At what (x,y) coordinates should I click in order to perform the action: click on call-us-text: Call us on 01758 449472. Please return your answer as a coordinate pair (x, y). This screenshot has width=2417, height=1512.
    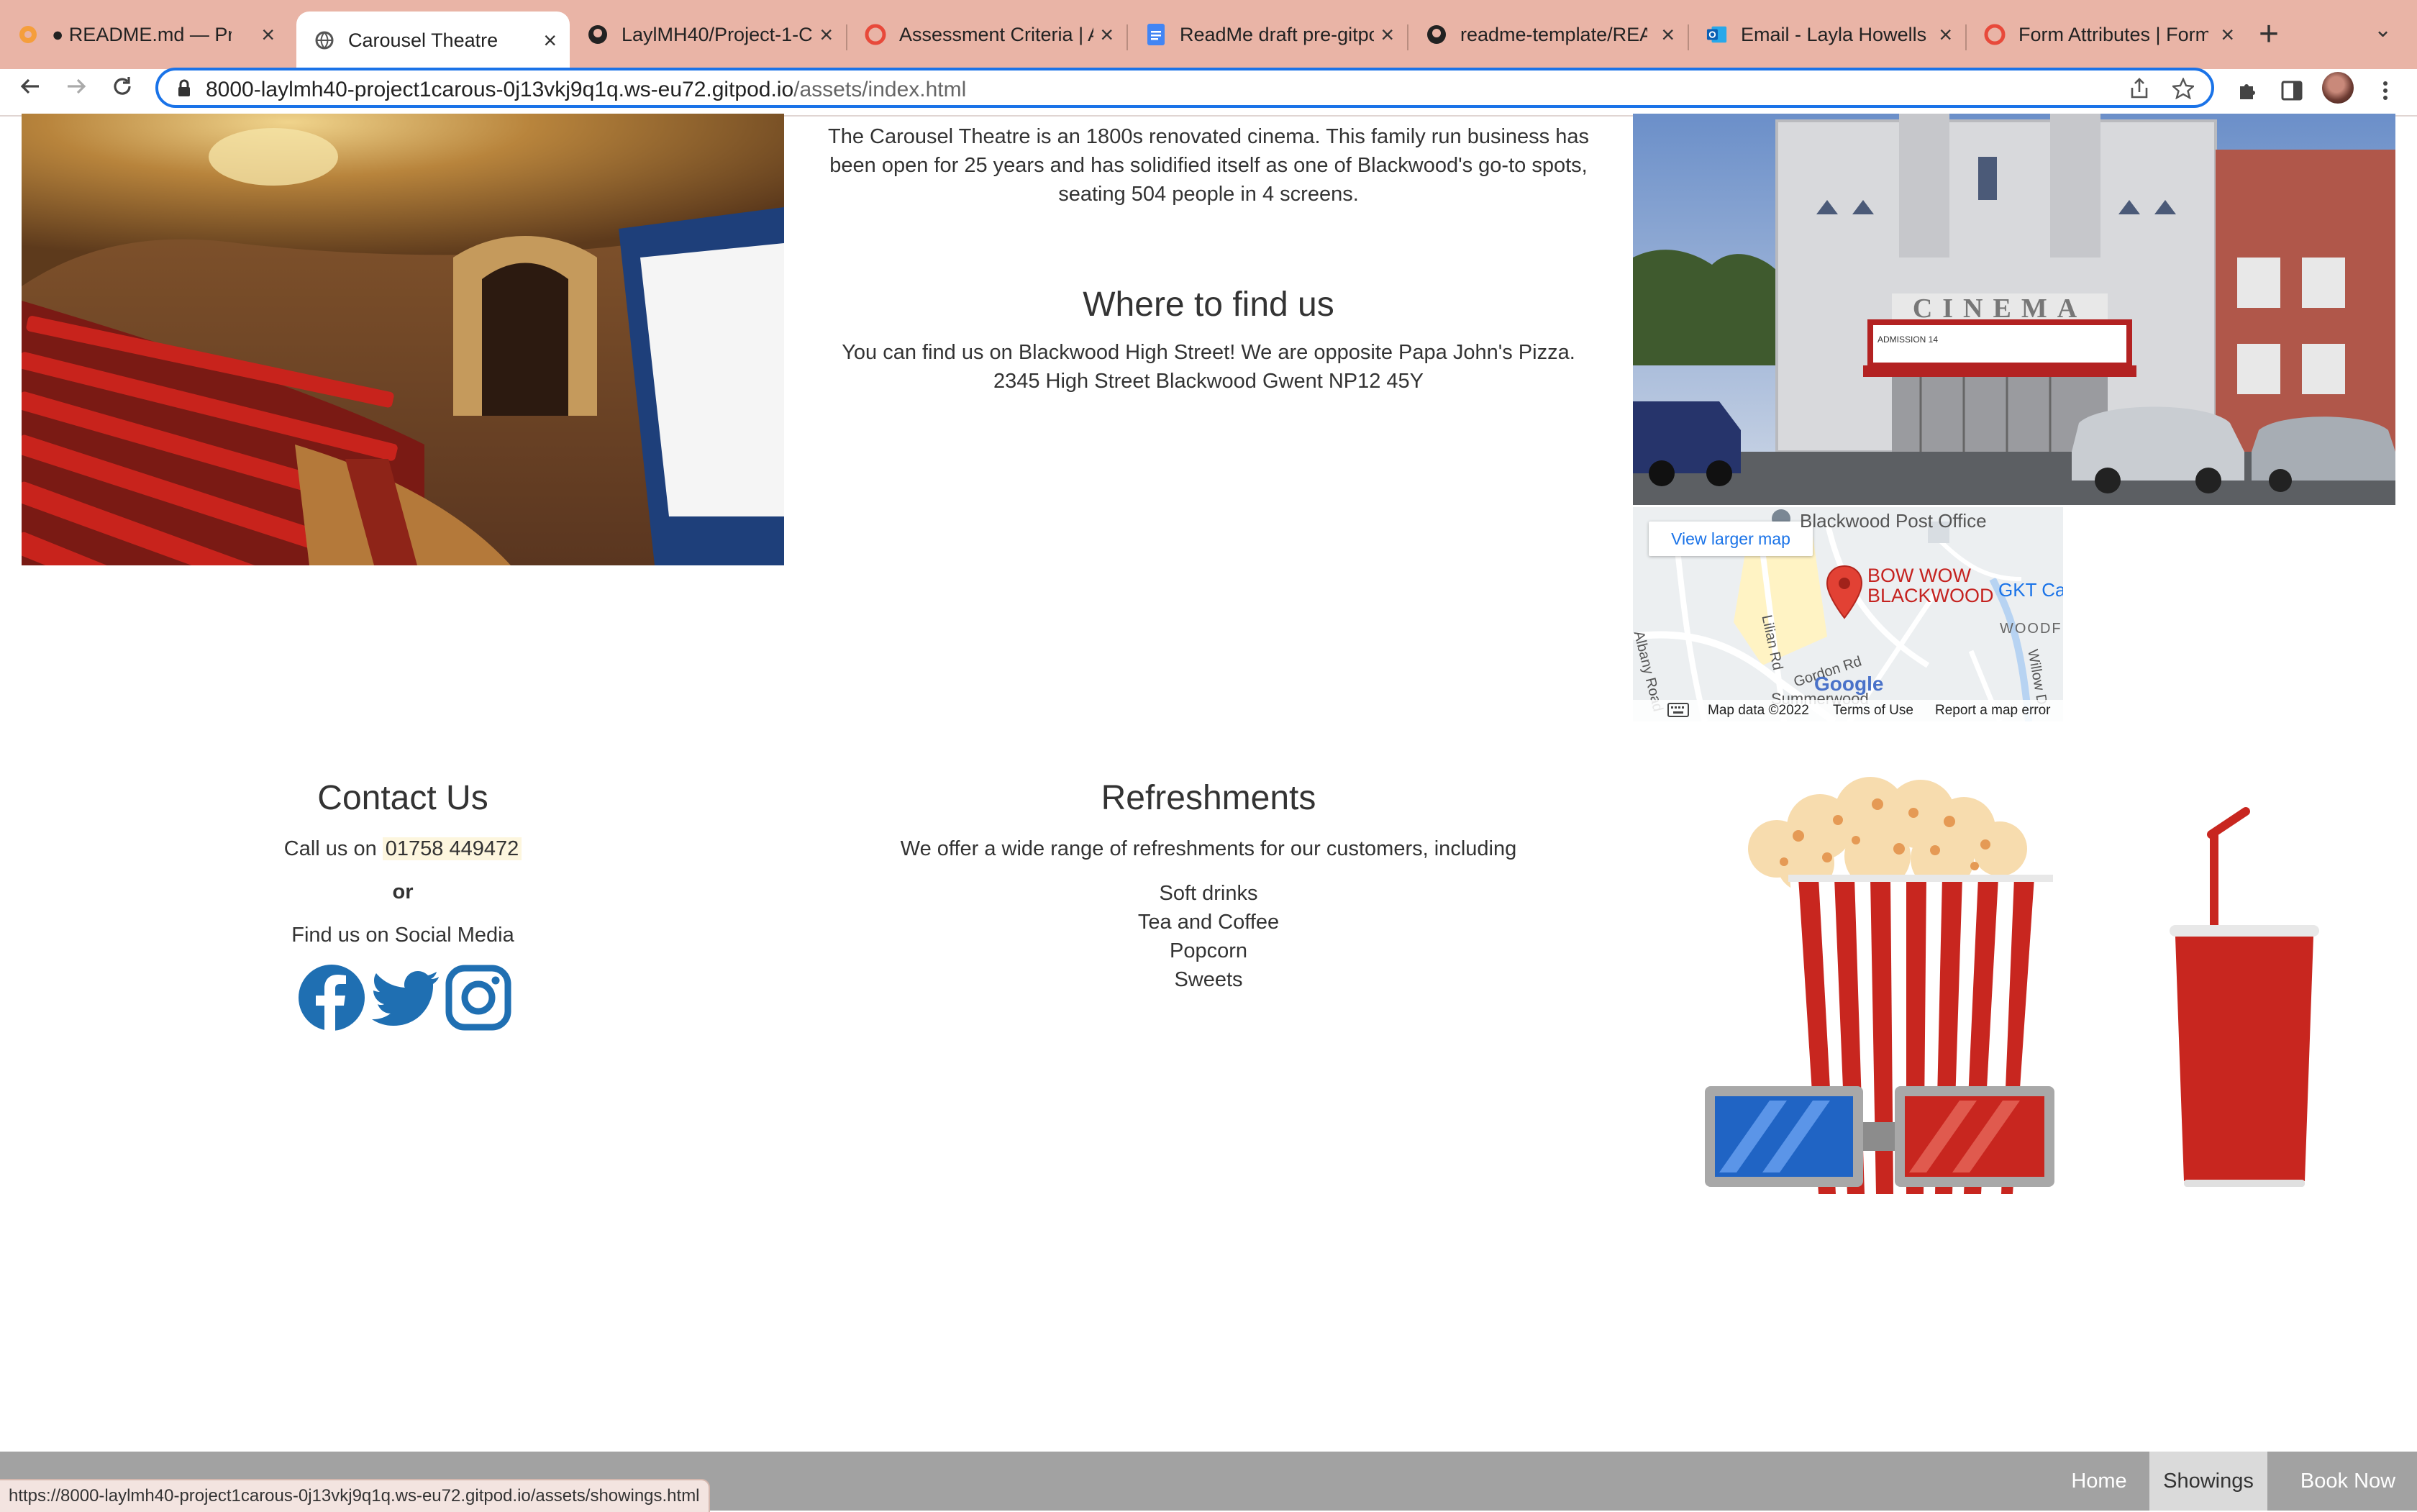
    Looking at the image, I should click on (403, 848).